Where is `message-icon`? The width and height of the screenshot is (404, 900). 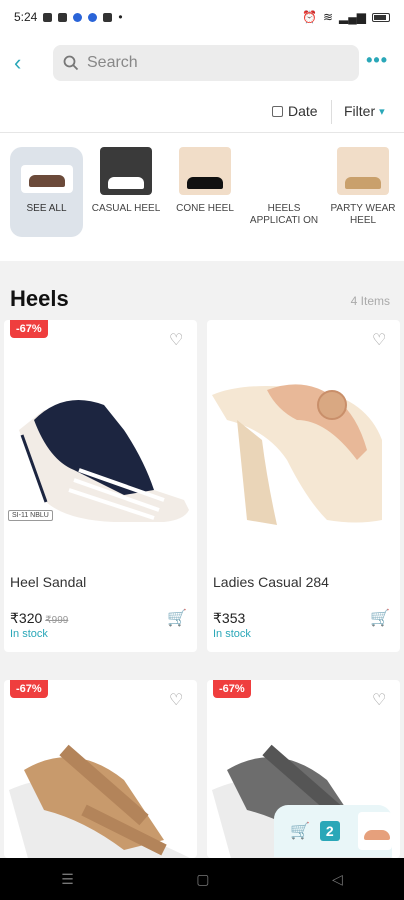
message-icon is located at coordinates (48, 17).